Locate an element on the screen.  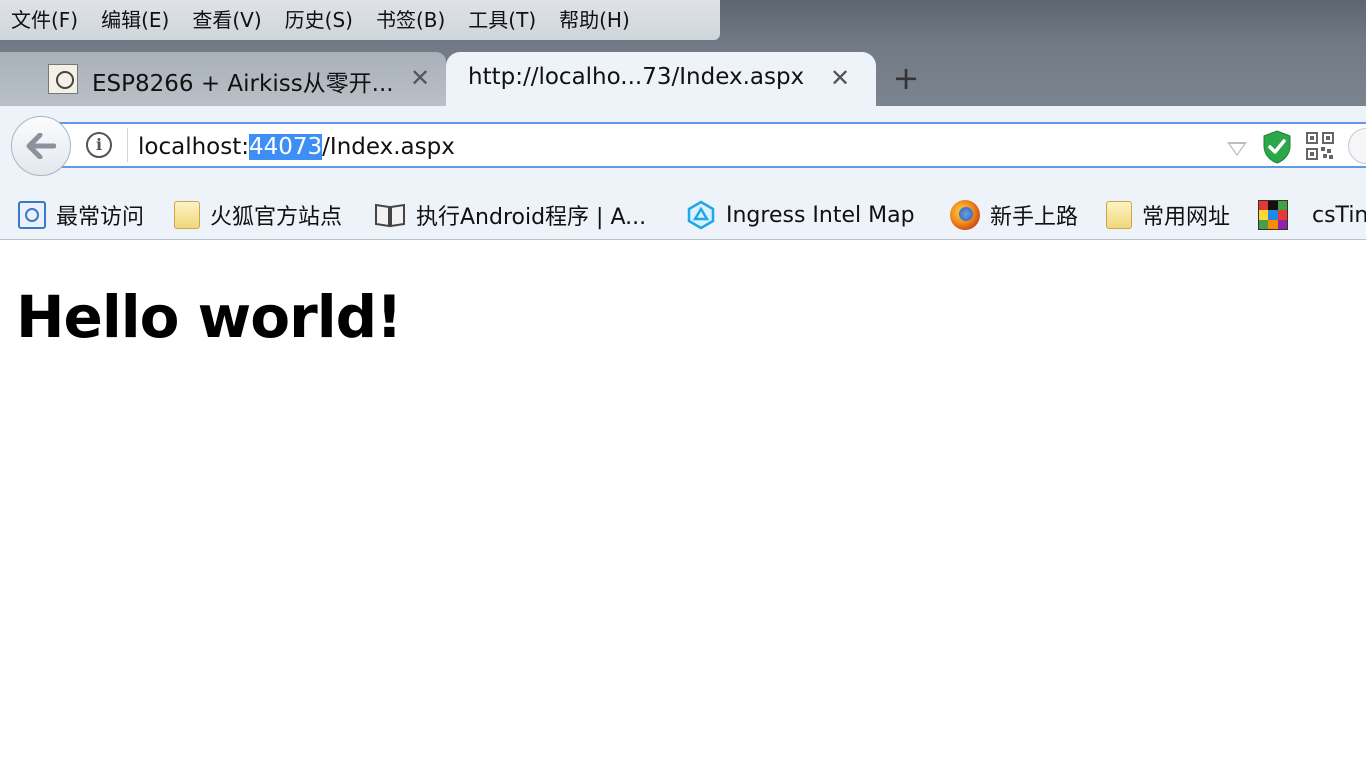
navigation-toolbar: i localhost:44073/Index.aspx is located at coordinates (683, 148).